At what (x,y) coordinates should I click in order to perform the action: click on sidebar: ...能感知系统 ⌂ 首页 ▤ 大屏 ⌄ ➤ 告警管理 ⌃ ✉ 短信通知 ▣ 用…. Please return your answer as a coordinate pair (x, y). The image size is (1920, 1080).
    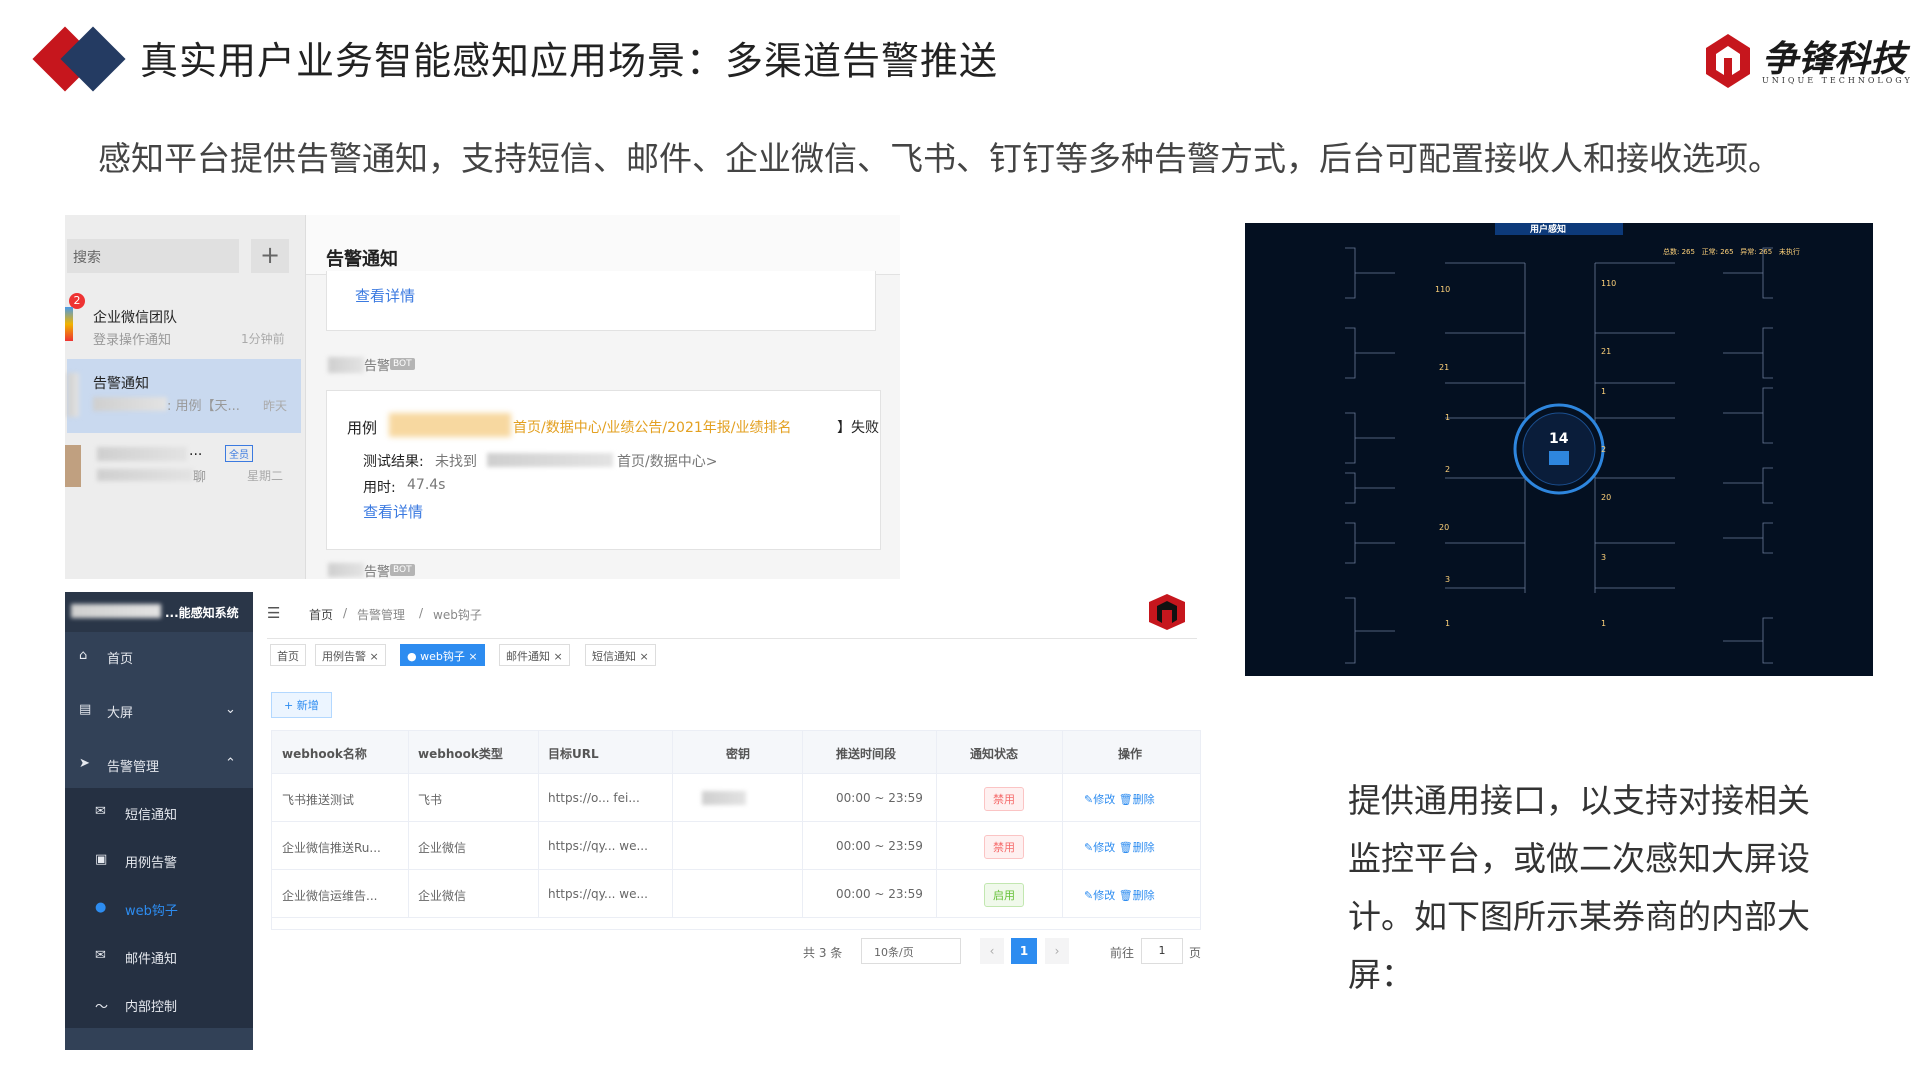
    Looking at the image, I should click on (159, 821).